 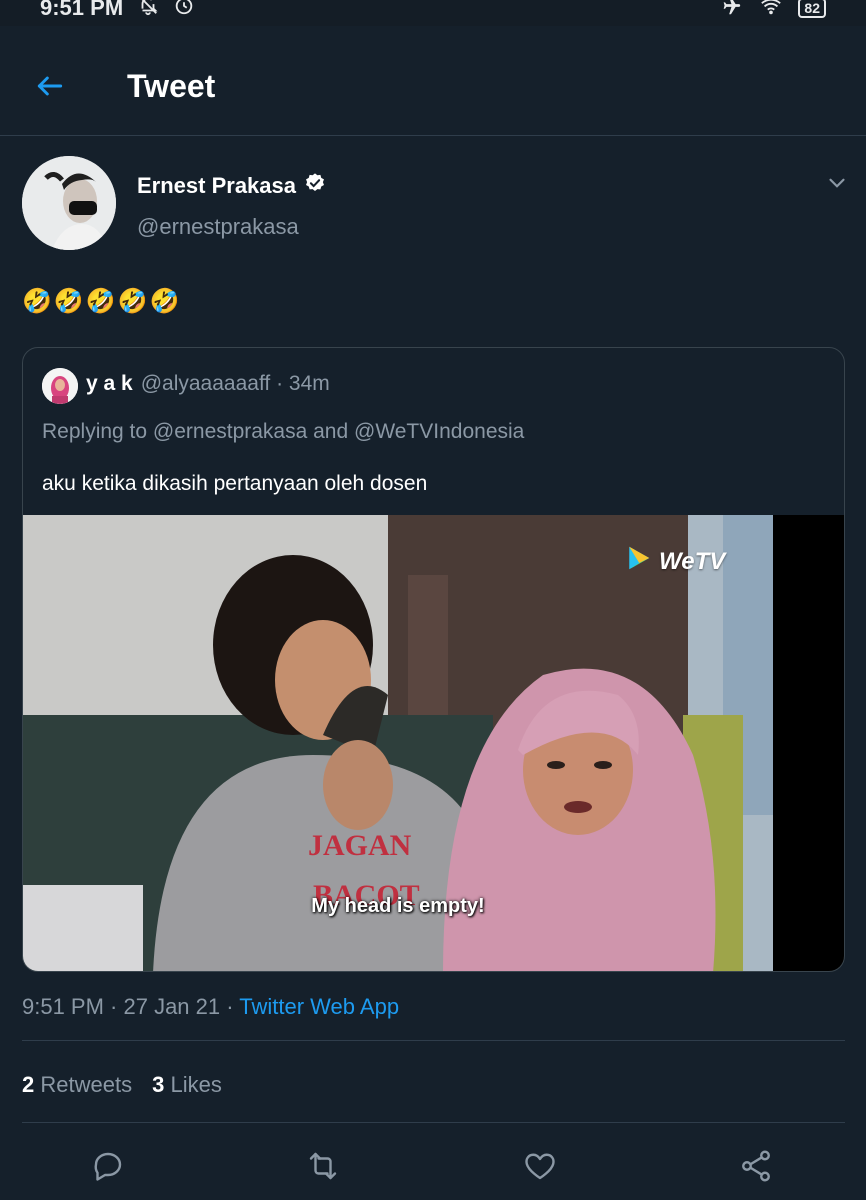 I want to click on arrow-left-icon, so click(x=50, y=86).